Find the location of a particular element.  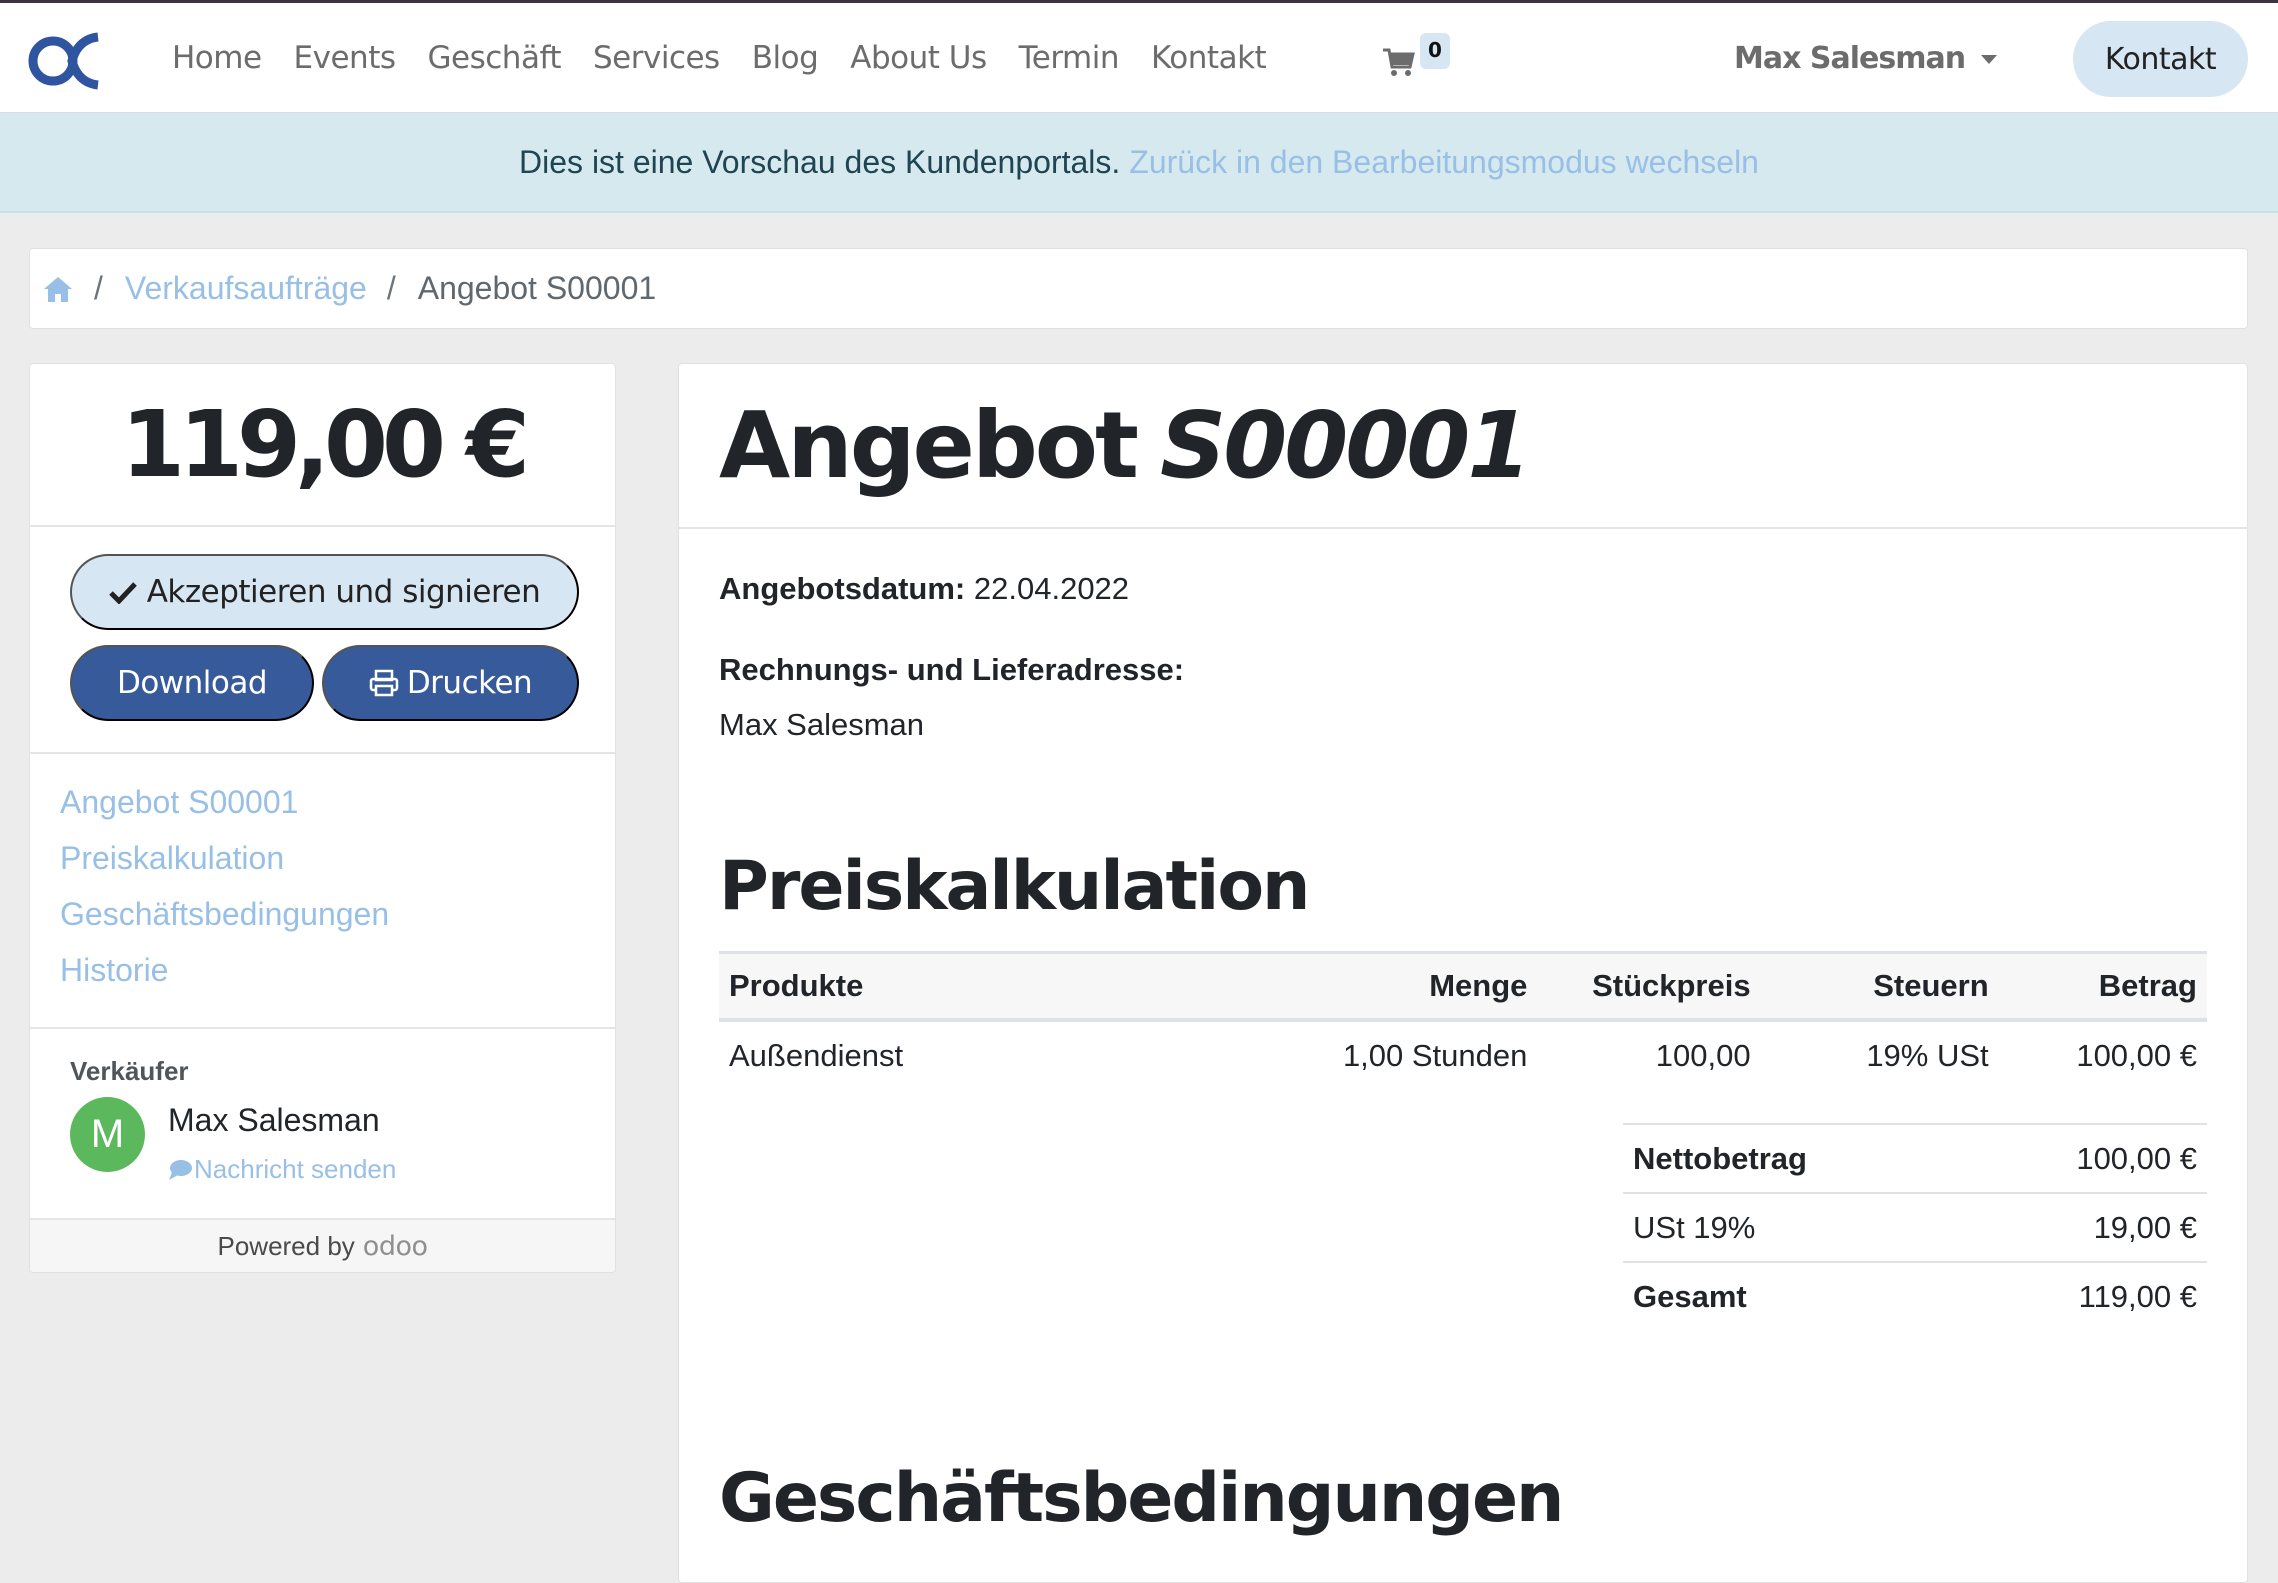

table-header-row: Produkte Menge Stückpreis Steuern Betrag is located at coordinates (1463, 986).